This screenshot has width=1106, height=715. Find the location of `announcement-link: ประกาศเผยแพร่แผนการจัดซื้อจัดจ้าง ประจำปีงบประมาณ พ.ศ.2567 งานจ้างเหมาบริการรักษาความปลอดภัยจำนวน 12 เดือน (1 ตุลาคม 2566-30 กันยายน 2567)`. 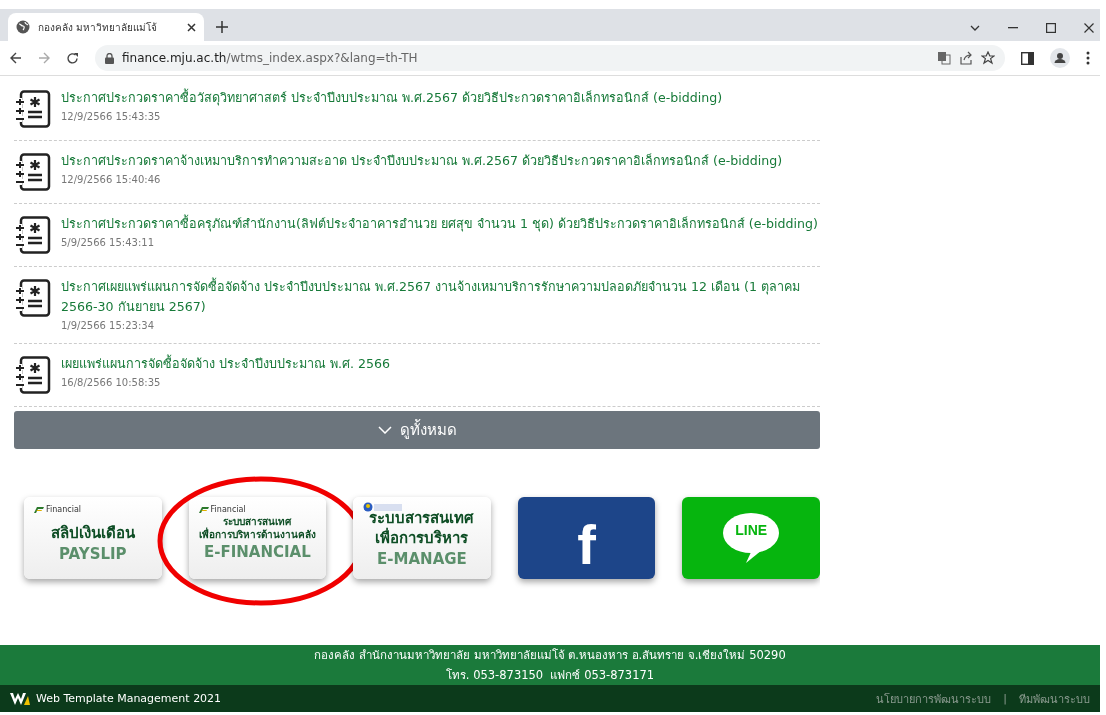

announcement-link: ประกาศเผยแพร่แผนการจัดซื้อจัดจ้าง ประจำปีงบประมาณ พ.ศ.2567 งานจ้างเหมาบริการรักษาความปลอดภัยจำนวน 12 เดือน (1 ตุลาคม 2566-30 กันยายน 2567) is located at coordinates (440, 297).